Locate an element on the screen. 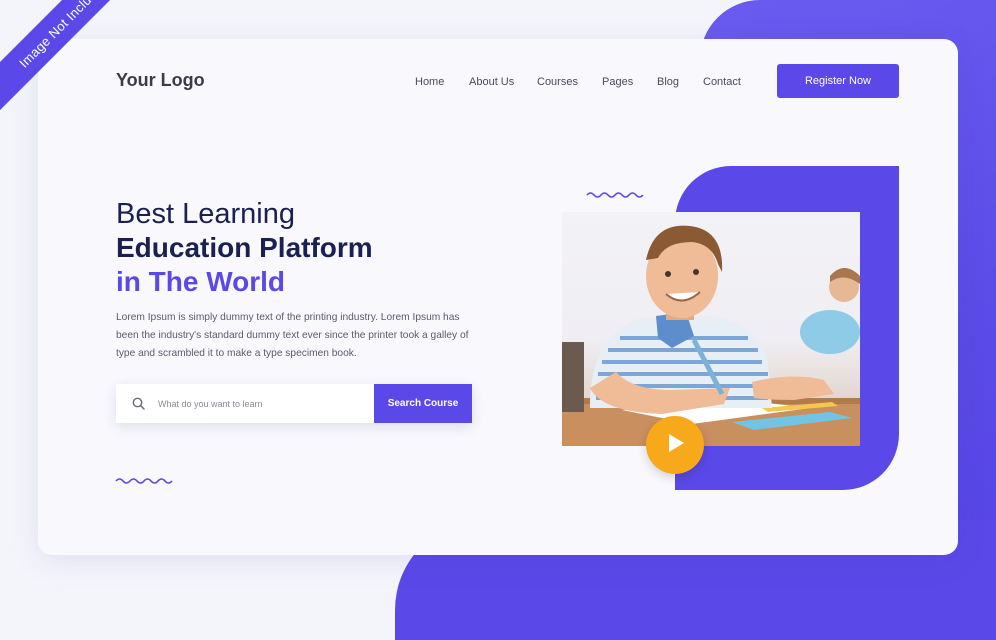 The width and height of the screenshot is (996, 640). nav-item-contact: Contact is located at coordinates (722, 82).